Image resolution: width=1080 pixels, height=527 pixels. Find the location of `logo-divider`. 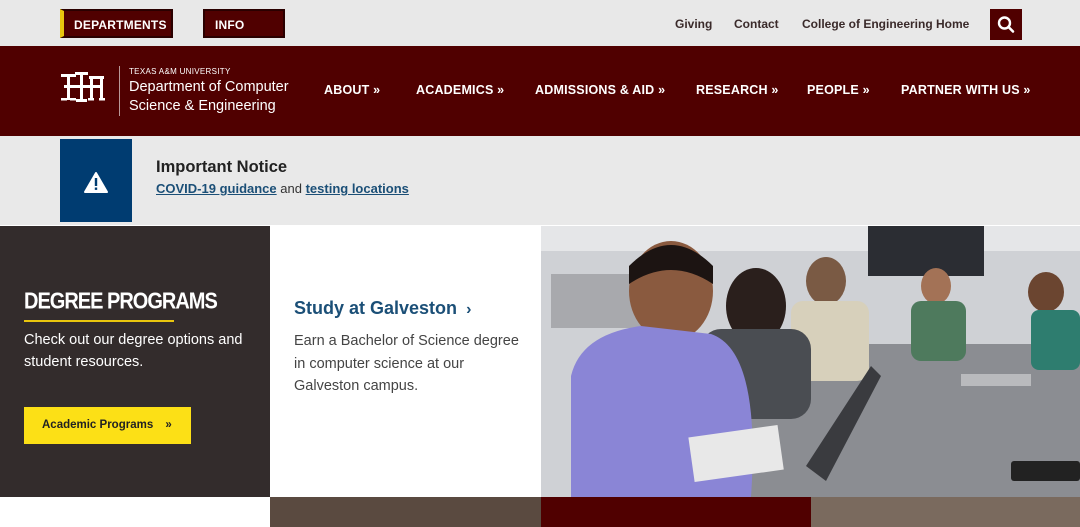

logo-divider is located at coordinates (119, 91).